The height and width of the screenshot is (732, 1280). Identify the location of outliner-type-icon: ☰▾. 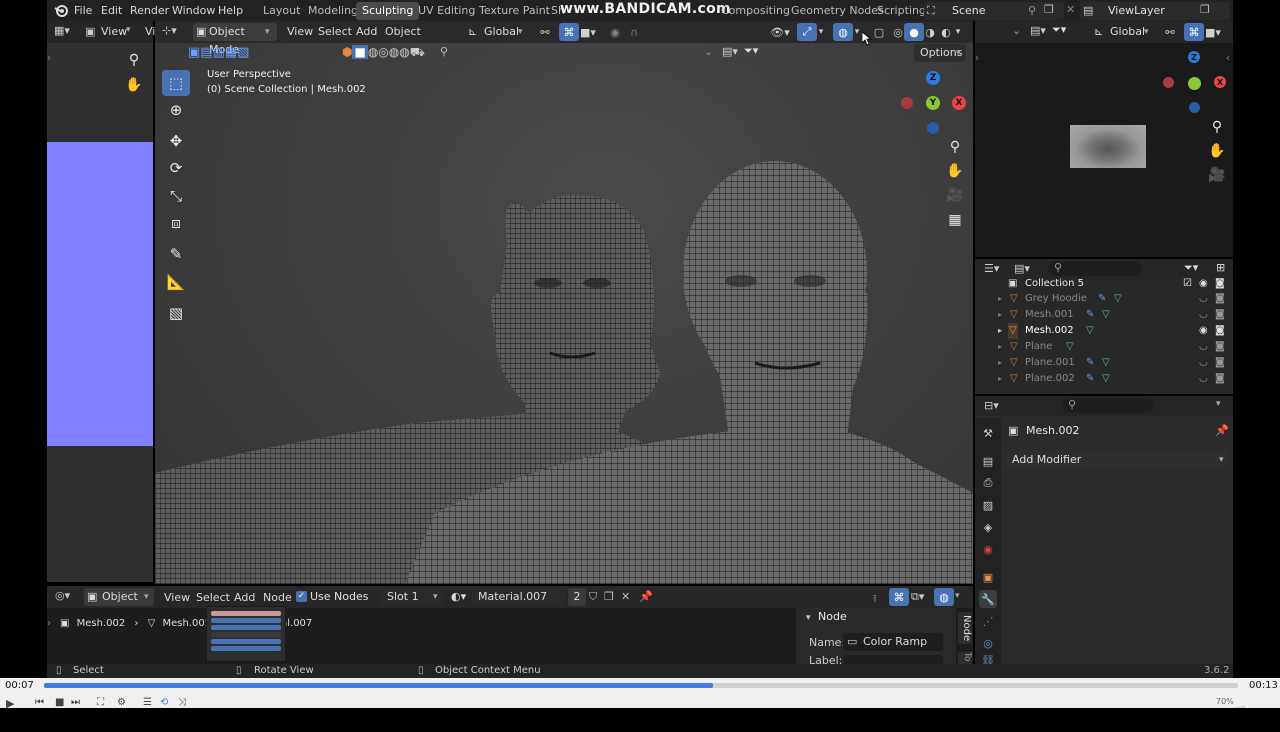
(991, 268).